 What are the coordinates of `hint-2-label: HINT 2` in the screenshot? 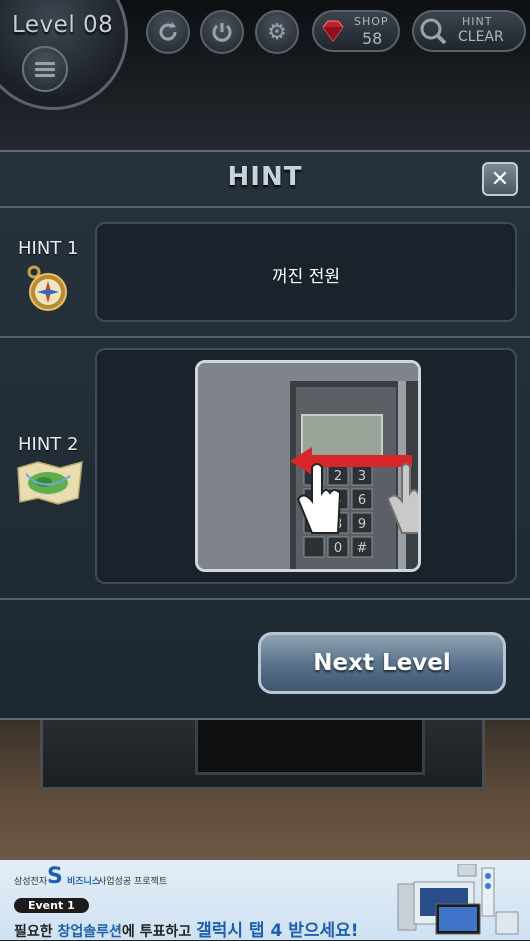 It's located at (48, 444).